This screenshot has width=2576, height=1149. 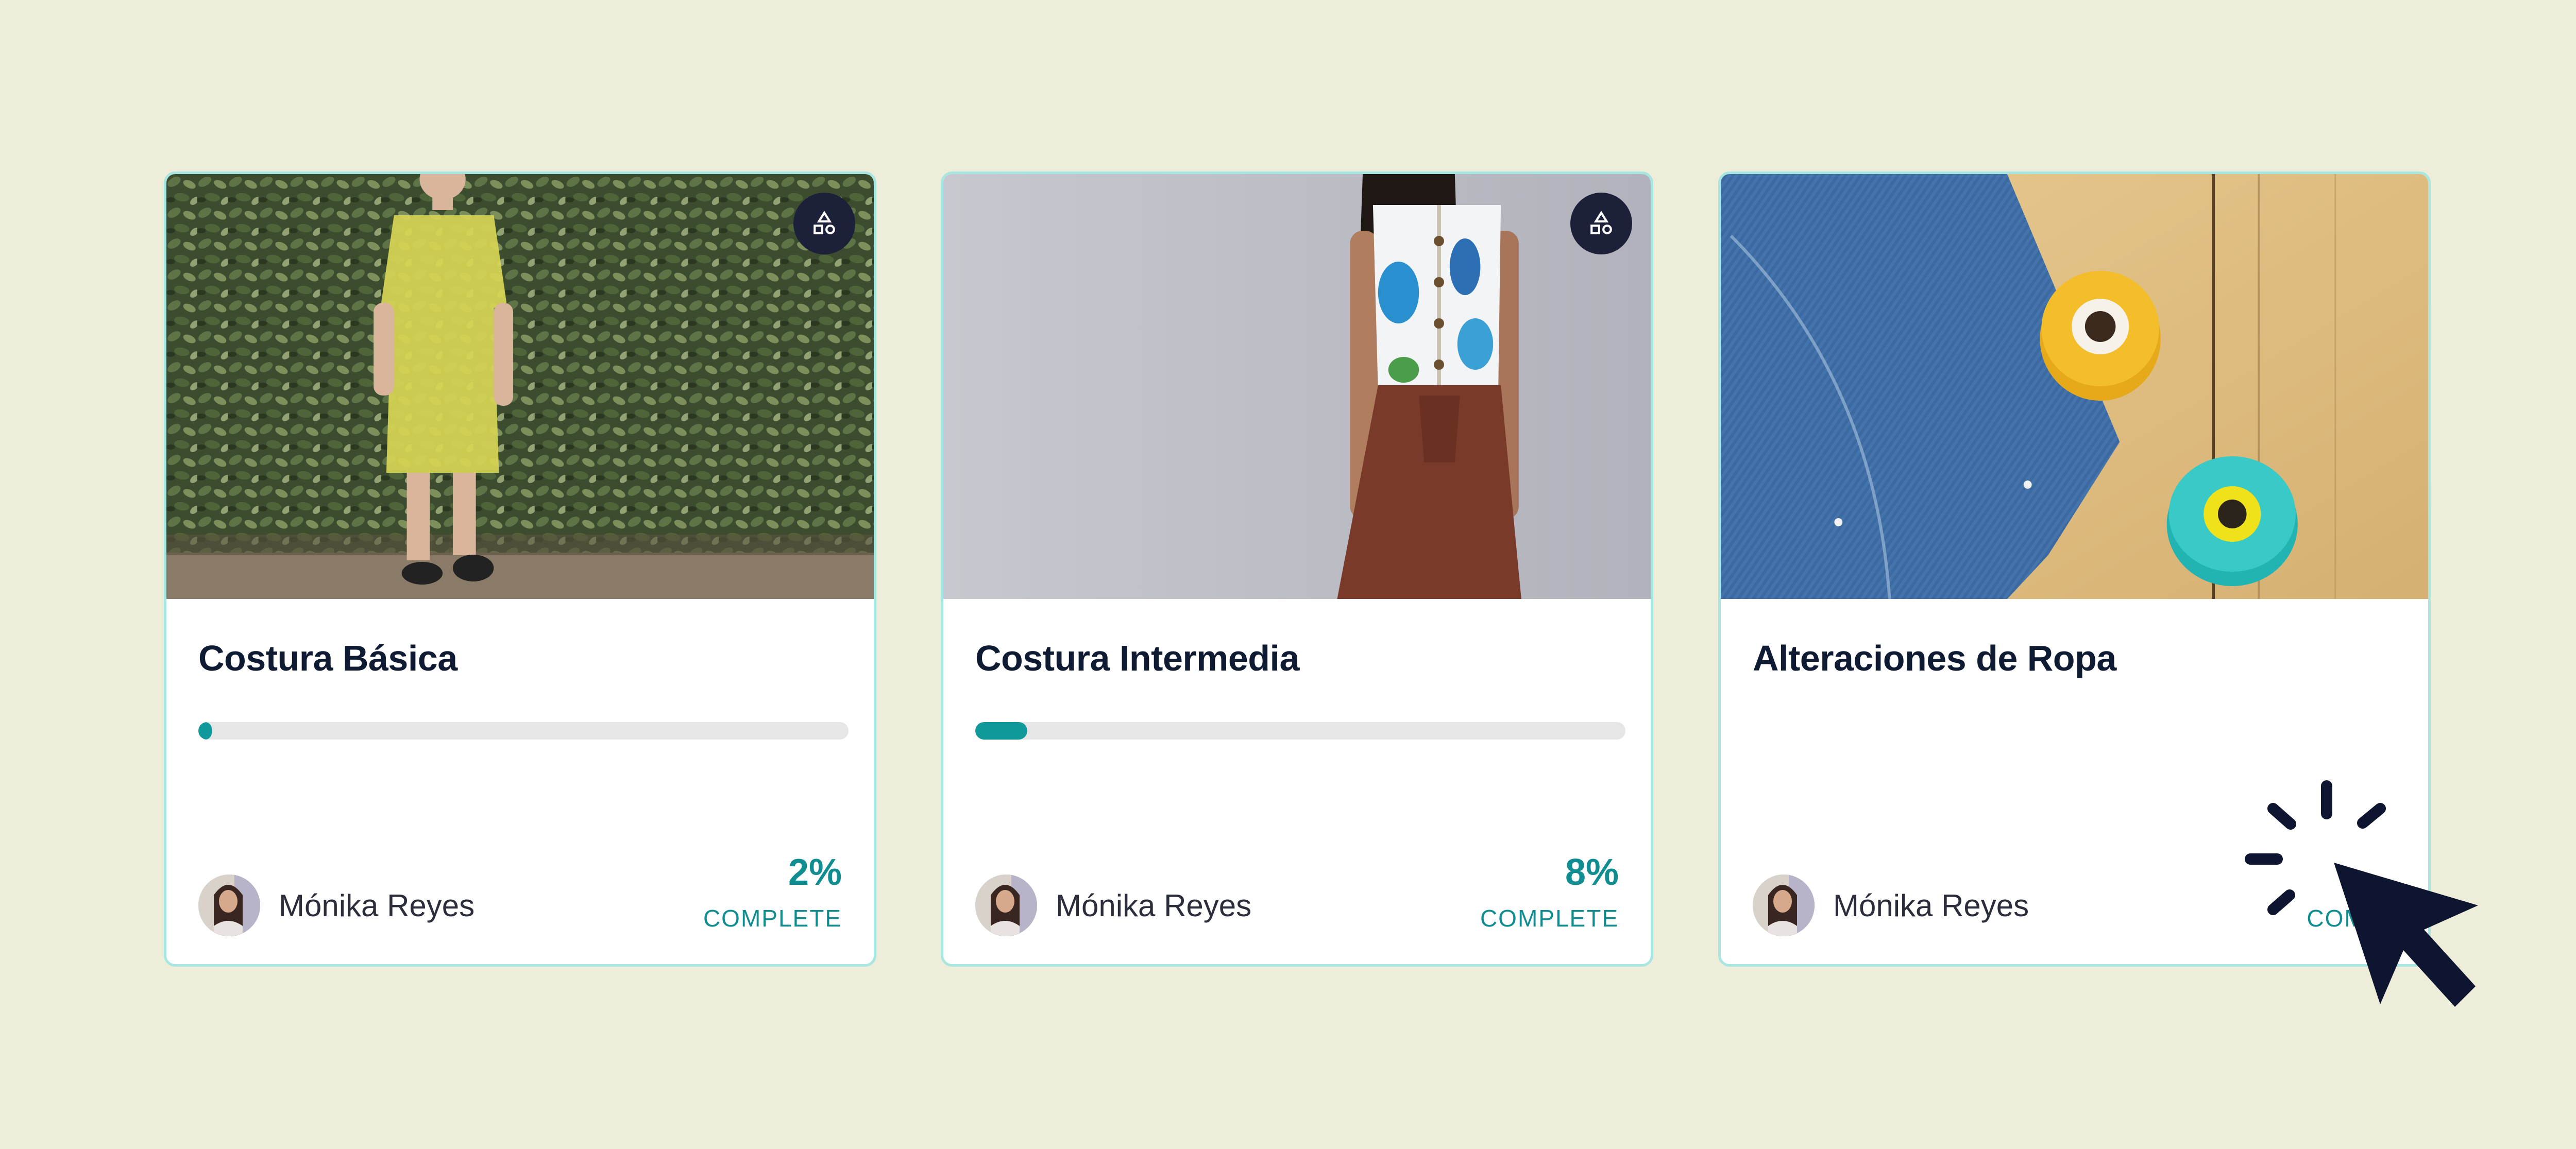 What do you see at coordinates (2406, 935) in the screenshot?
I see `cursor-arrow-icon` at bounding box center [2406, 935].